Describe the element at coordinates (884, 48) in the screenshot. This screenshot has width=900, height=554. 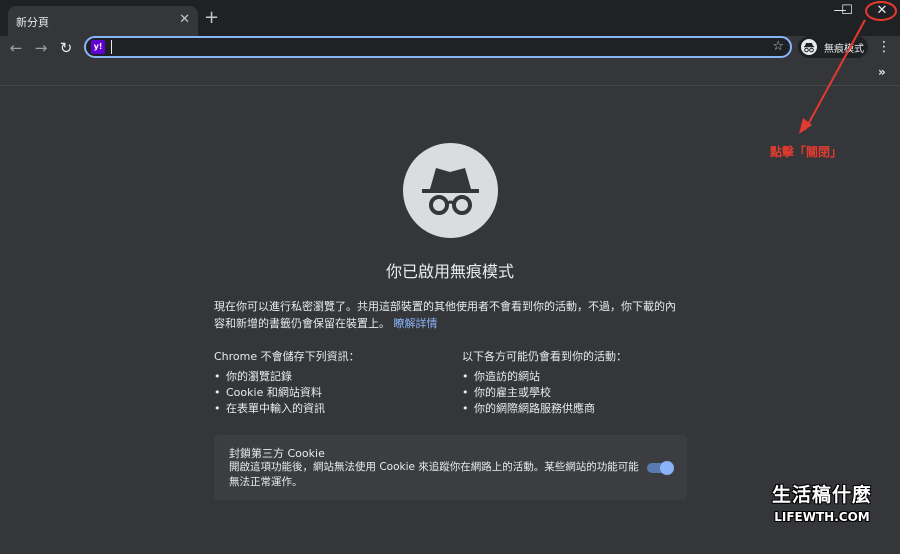
I see `menu-icon: ⋮` at that location.